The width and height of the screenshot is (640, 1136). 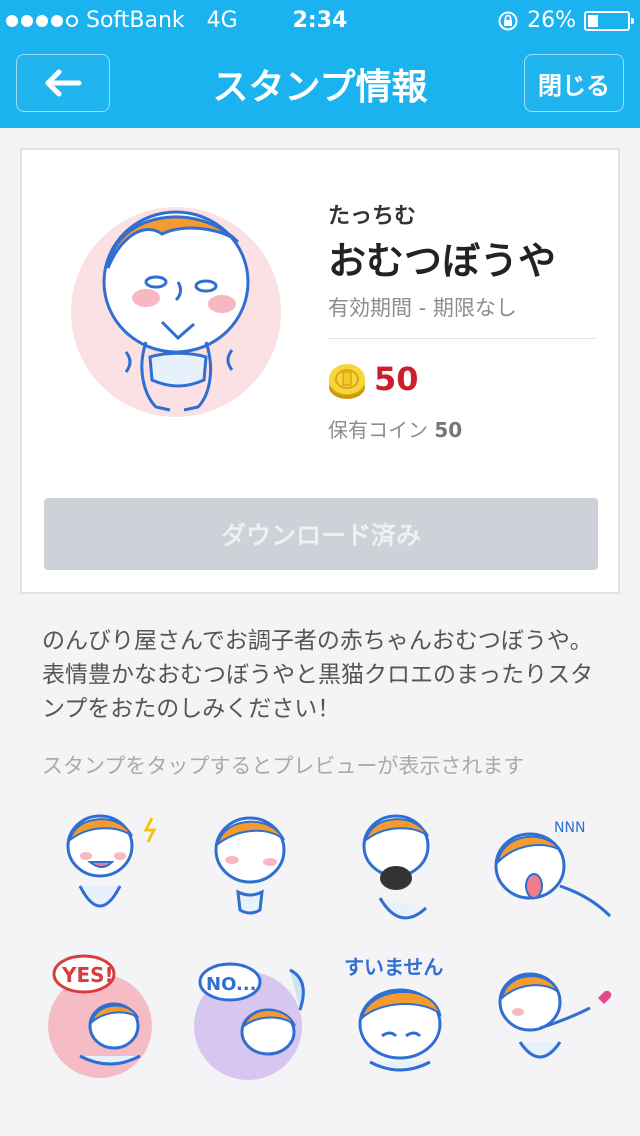 I want to click on status-bar: SoftBank 4G 2:34 26%, so click(x=320, y=20).